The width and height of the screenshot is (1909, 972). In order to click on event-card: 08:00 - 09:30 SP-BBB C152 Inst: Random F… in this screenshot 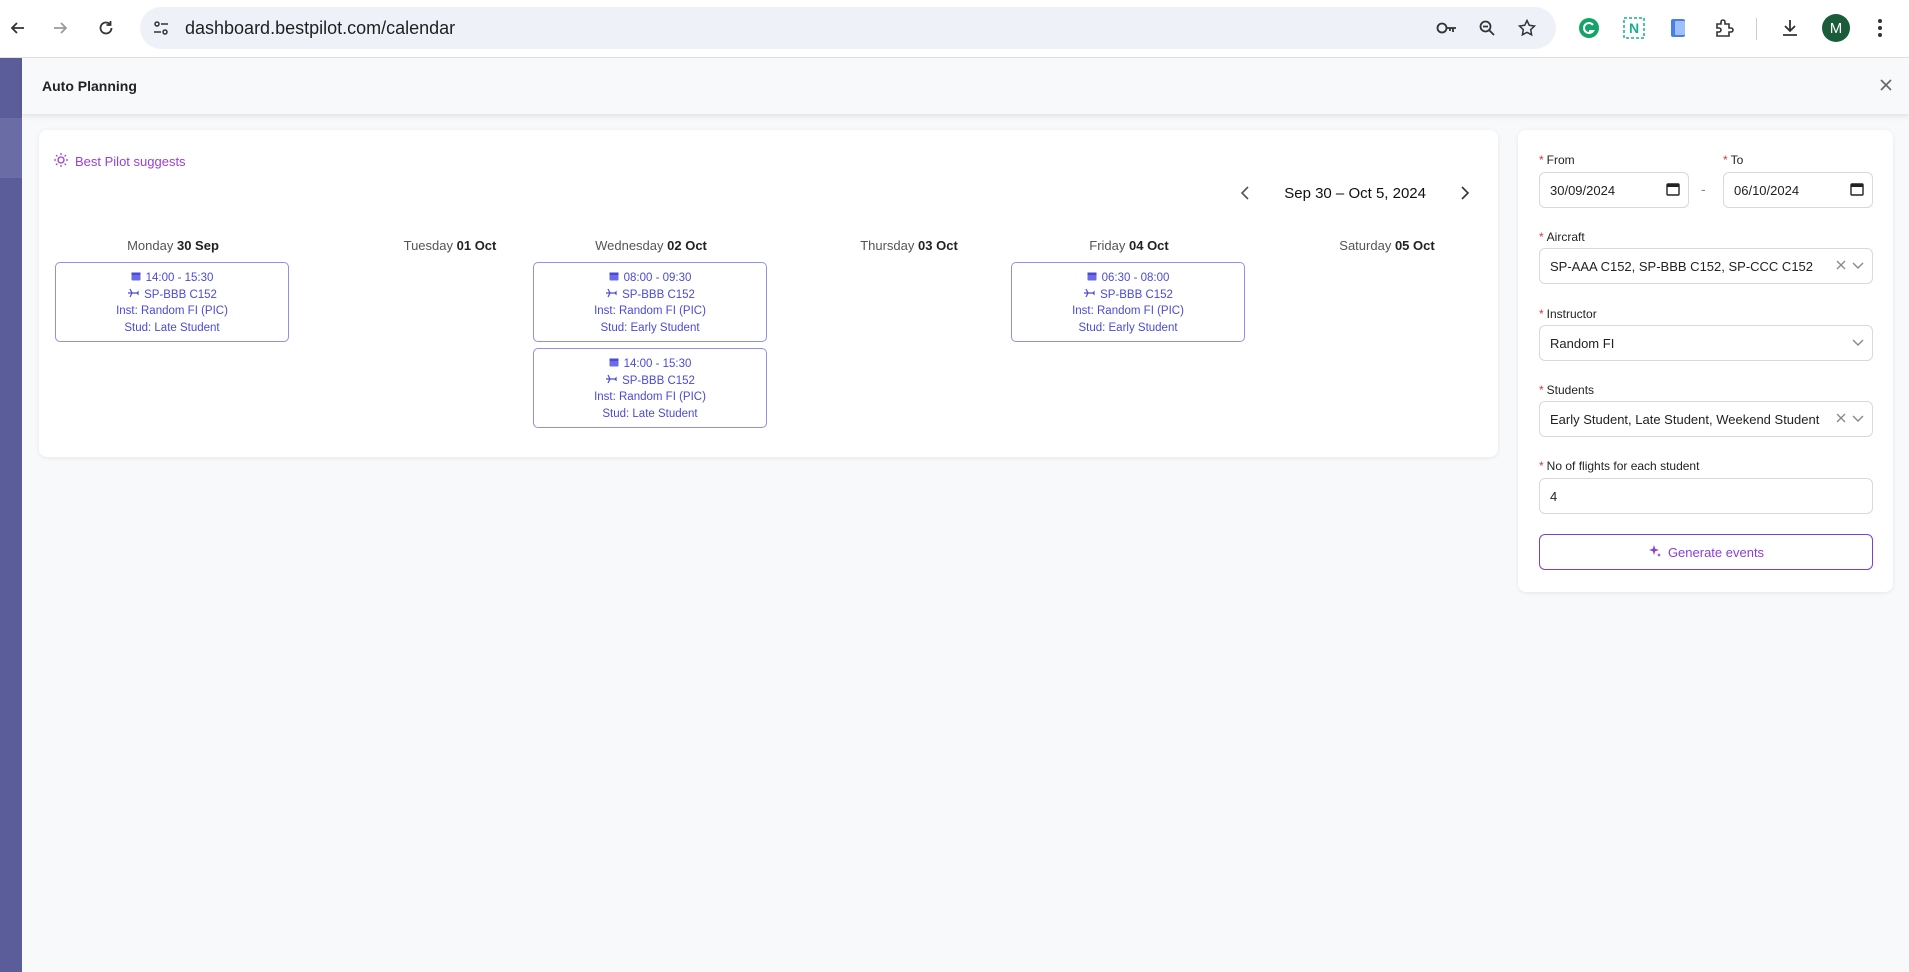, I will do `click(650, 302)`.